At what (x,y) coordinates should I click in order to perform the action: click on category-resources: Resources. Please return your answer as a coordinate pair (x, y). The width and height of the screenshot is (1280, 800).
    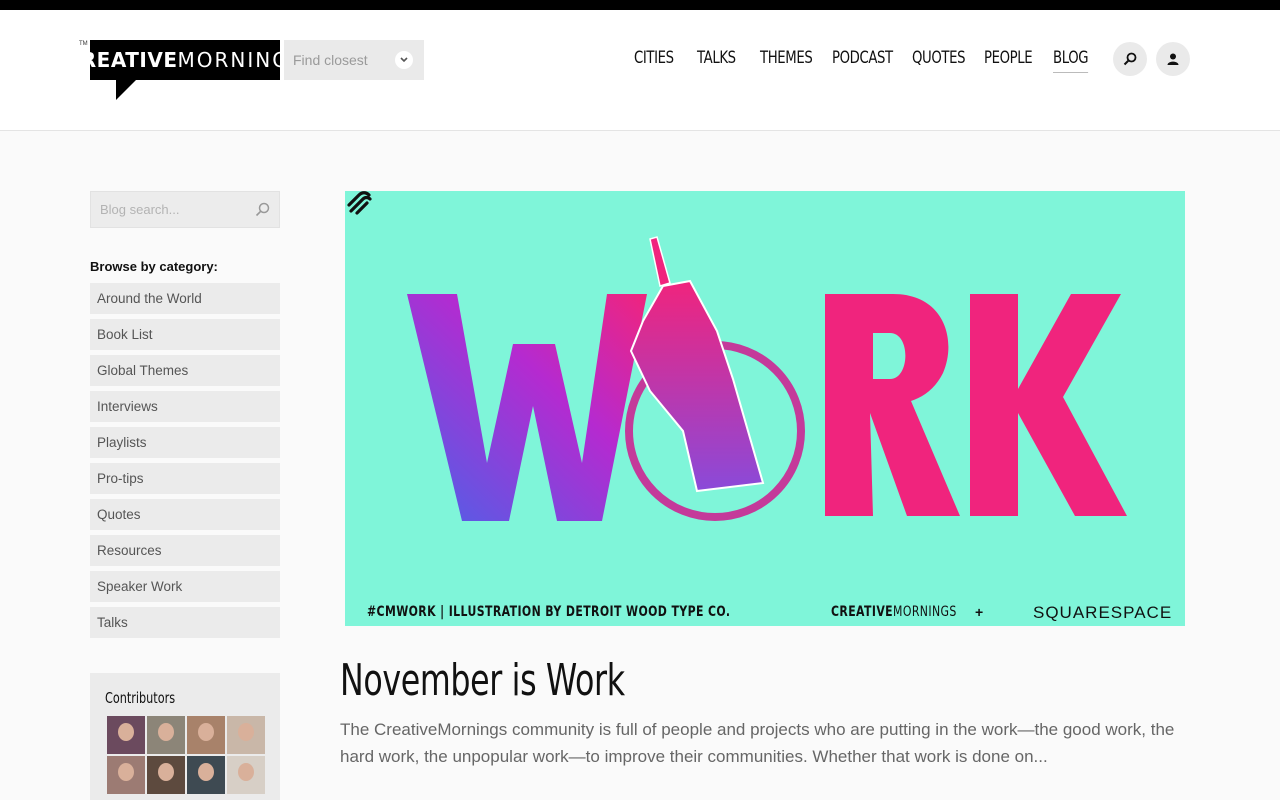
    Looking at the image, I should click on (185, 550).